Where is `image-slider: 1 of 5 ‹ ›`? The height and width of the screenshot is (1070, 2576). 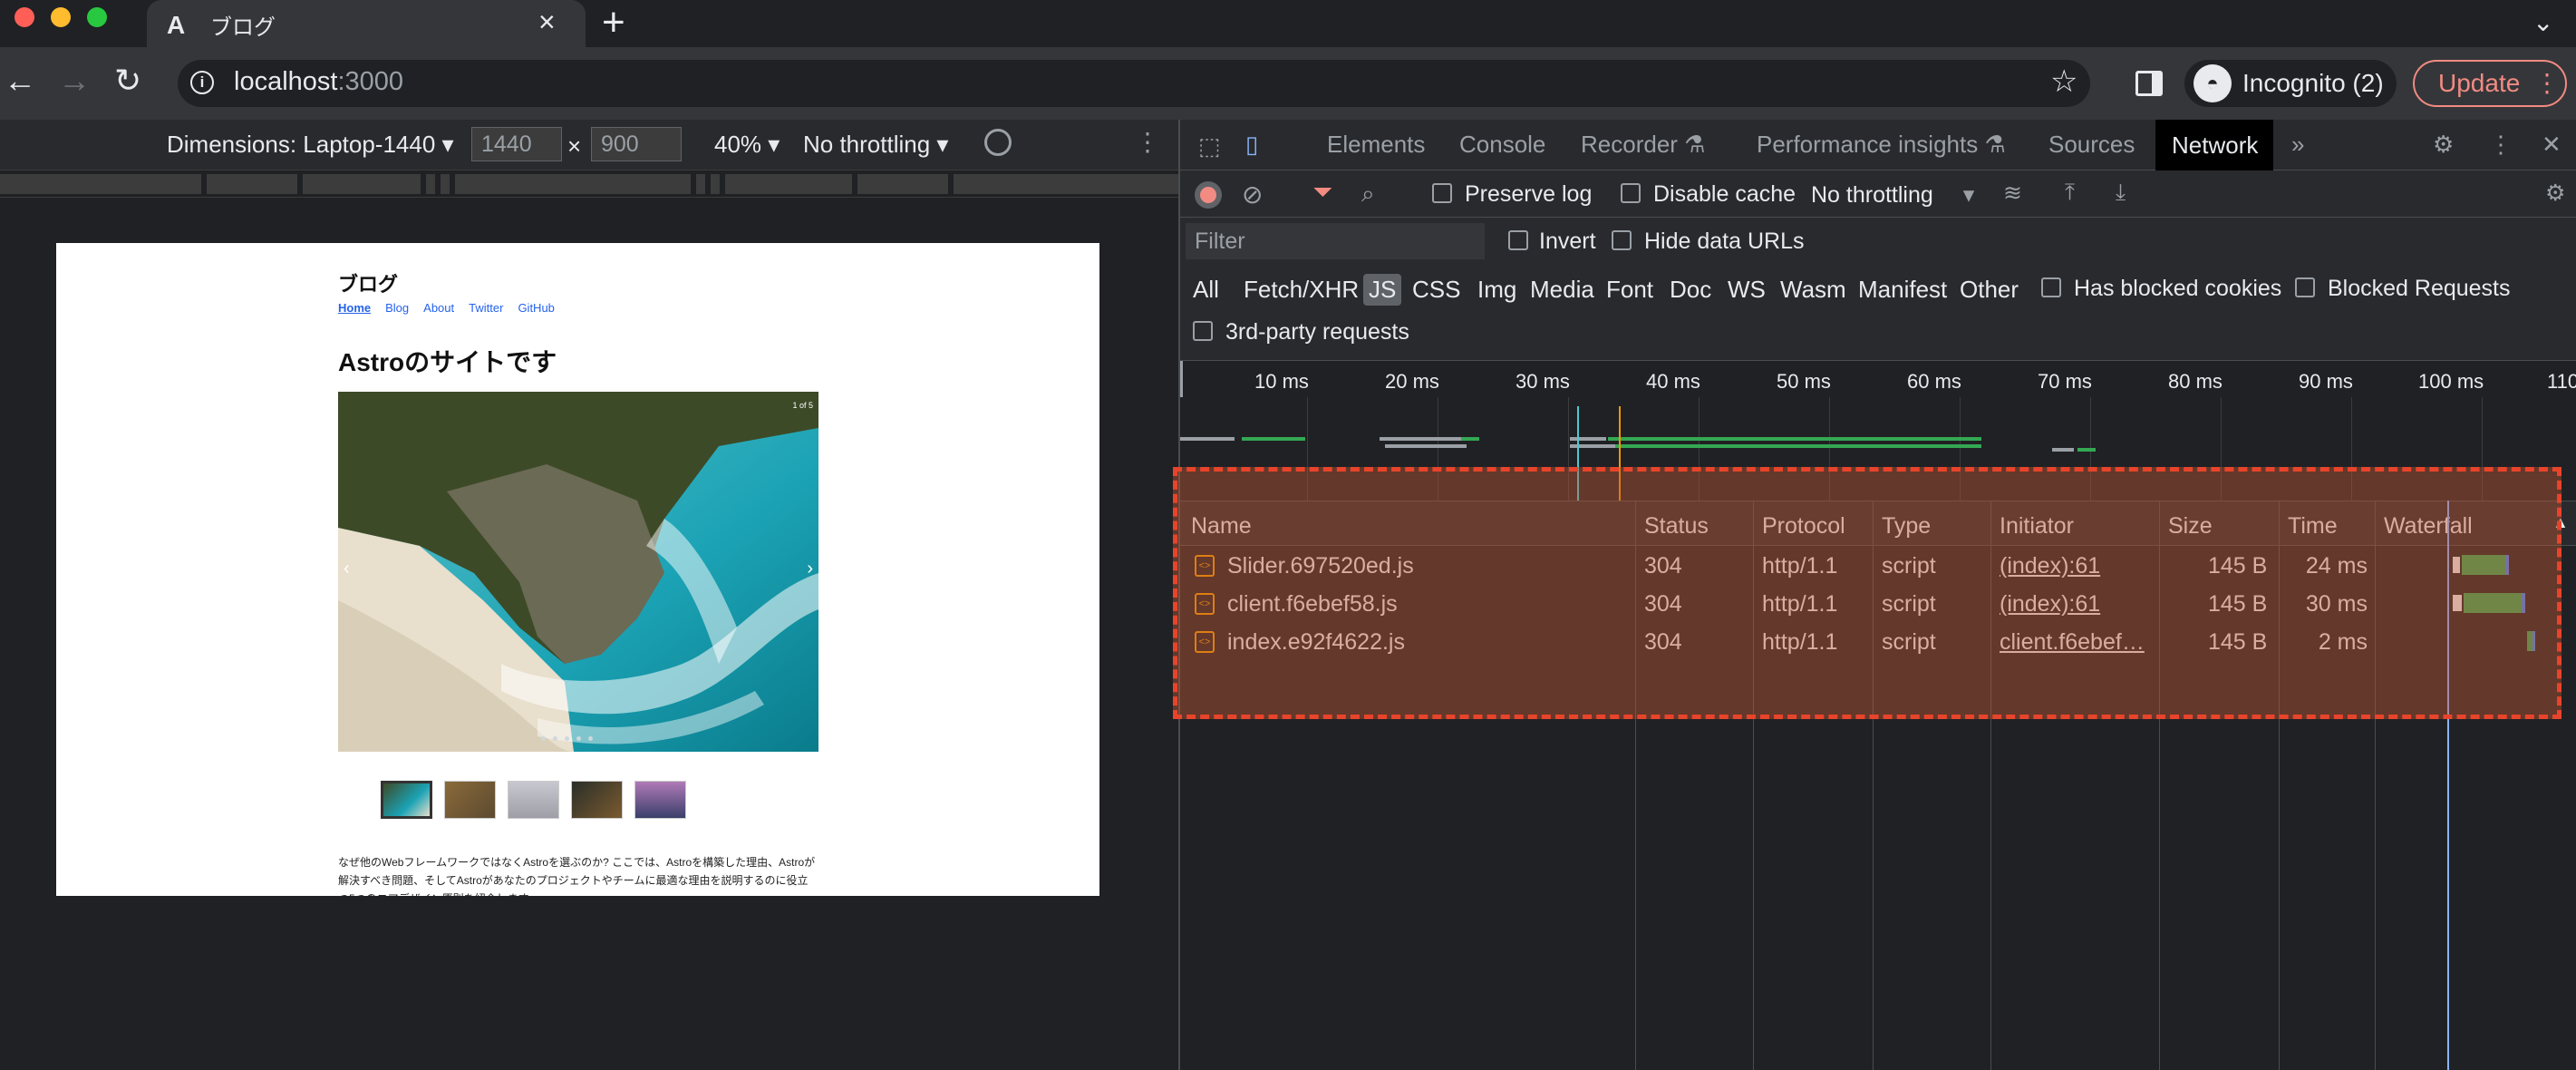 image-slider: 1 of 5 ‹ › is located at coordinates (578, 572).